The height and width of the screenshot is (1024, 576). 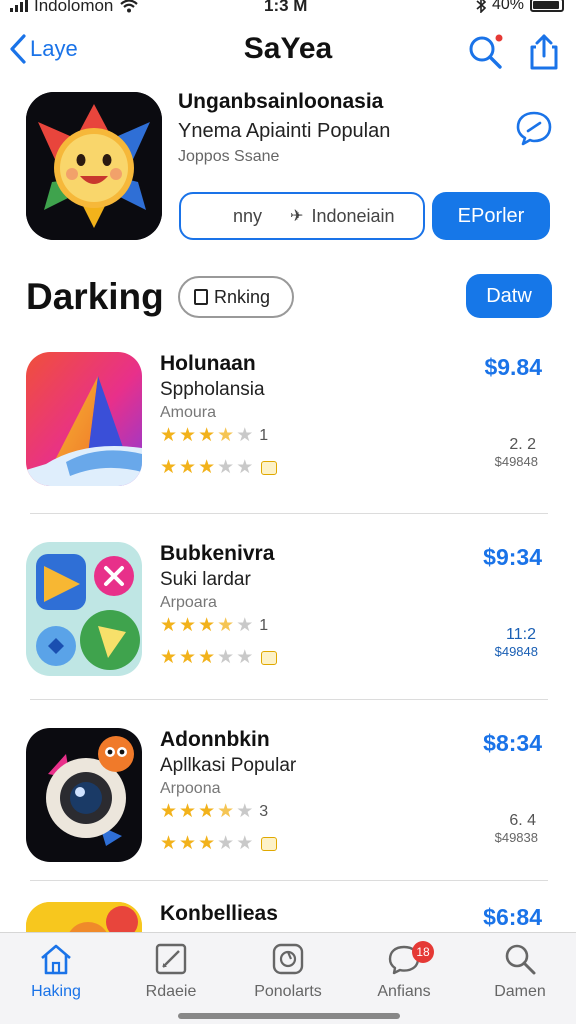 I want to click on battery-percent: 40%, so click(x=507, y=6).